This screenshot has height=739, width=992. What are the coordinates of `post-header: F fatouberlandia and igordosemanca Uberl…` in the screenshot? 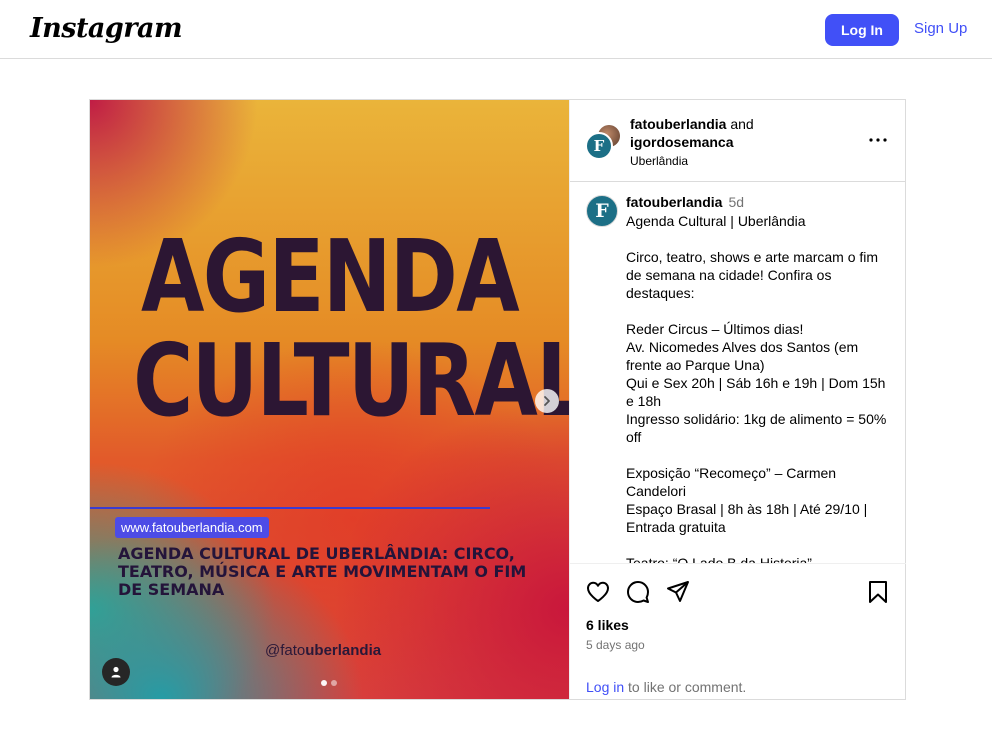 It's located at (738, 141).